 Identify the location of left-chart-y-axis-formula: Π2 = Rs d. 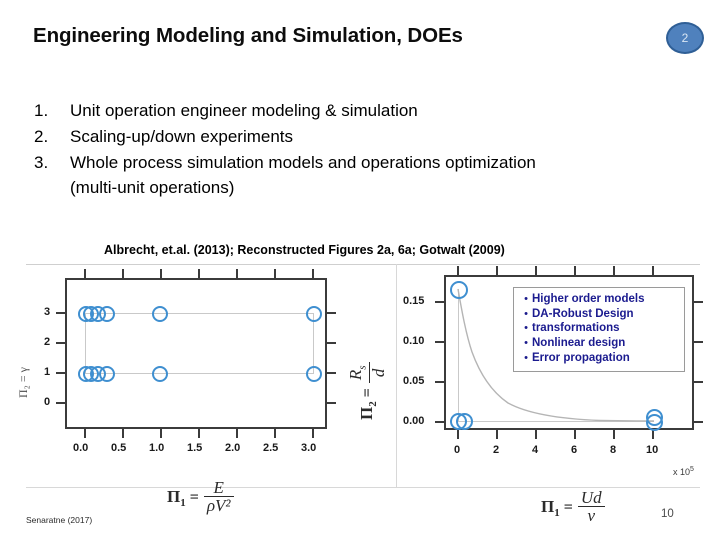
(367, 390).